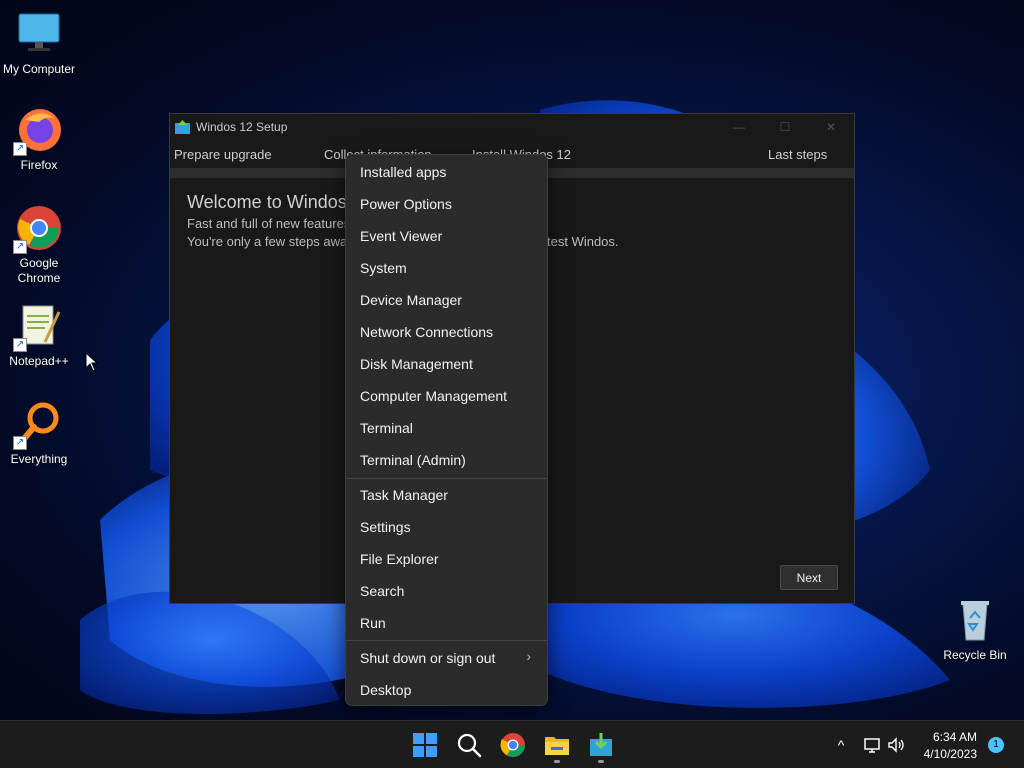 This screenshot has width=1024, height=768. What do you see at coordinates (450, 428) in the screenshot?
I see `menu-item-terminal: Terminal` at bounding box center [450, 428].